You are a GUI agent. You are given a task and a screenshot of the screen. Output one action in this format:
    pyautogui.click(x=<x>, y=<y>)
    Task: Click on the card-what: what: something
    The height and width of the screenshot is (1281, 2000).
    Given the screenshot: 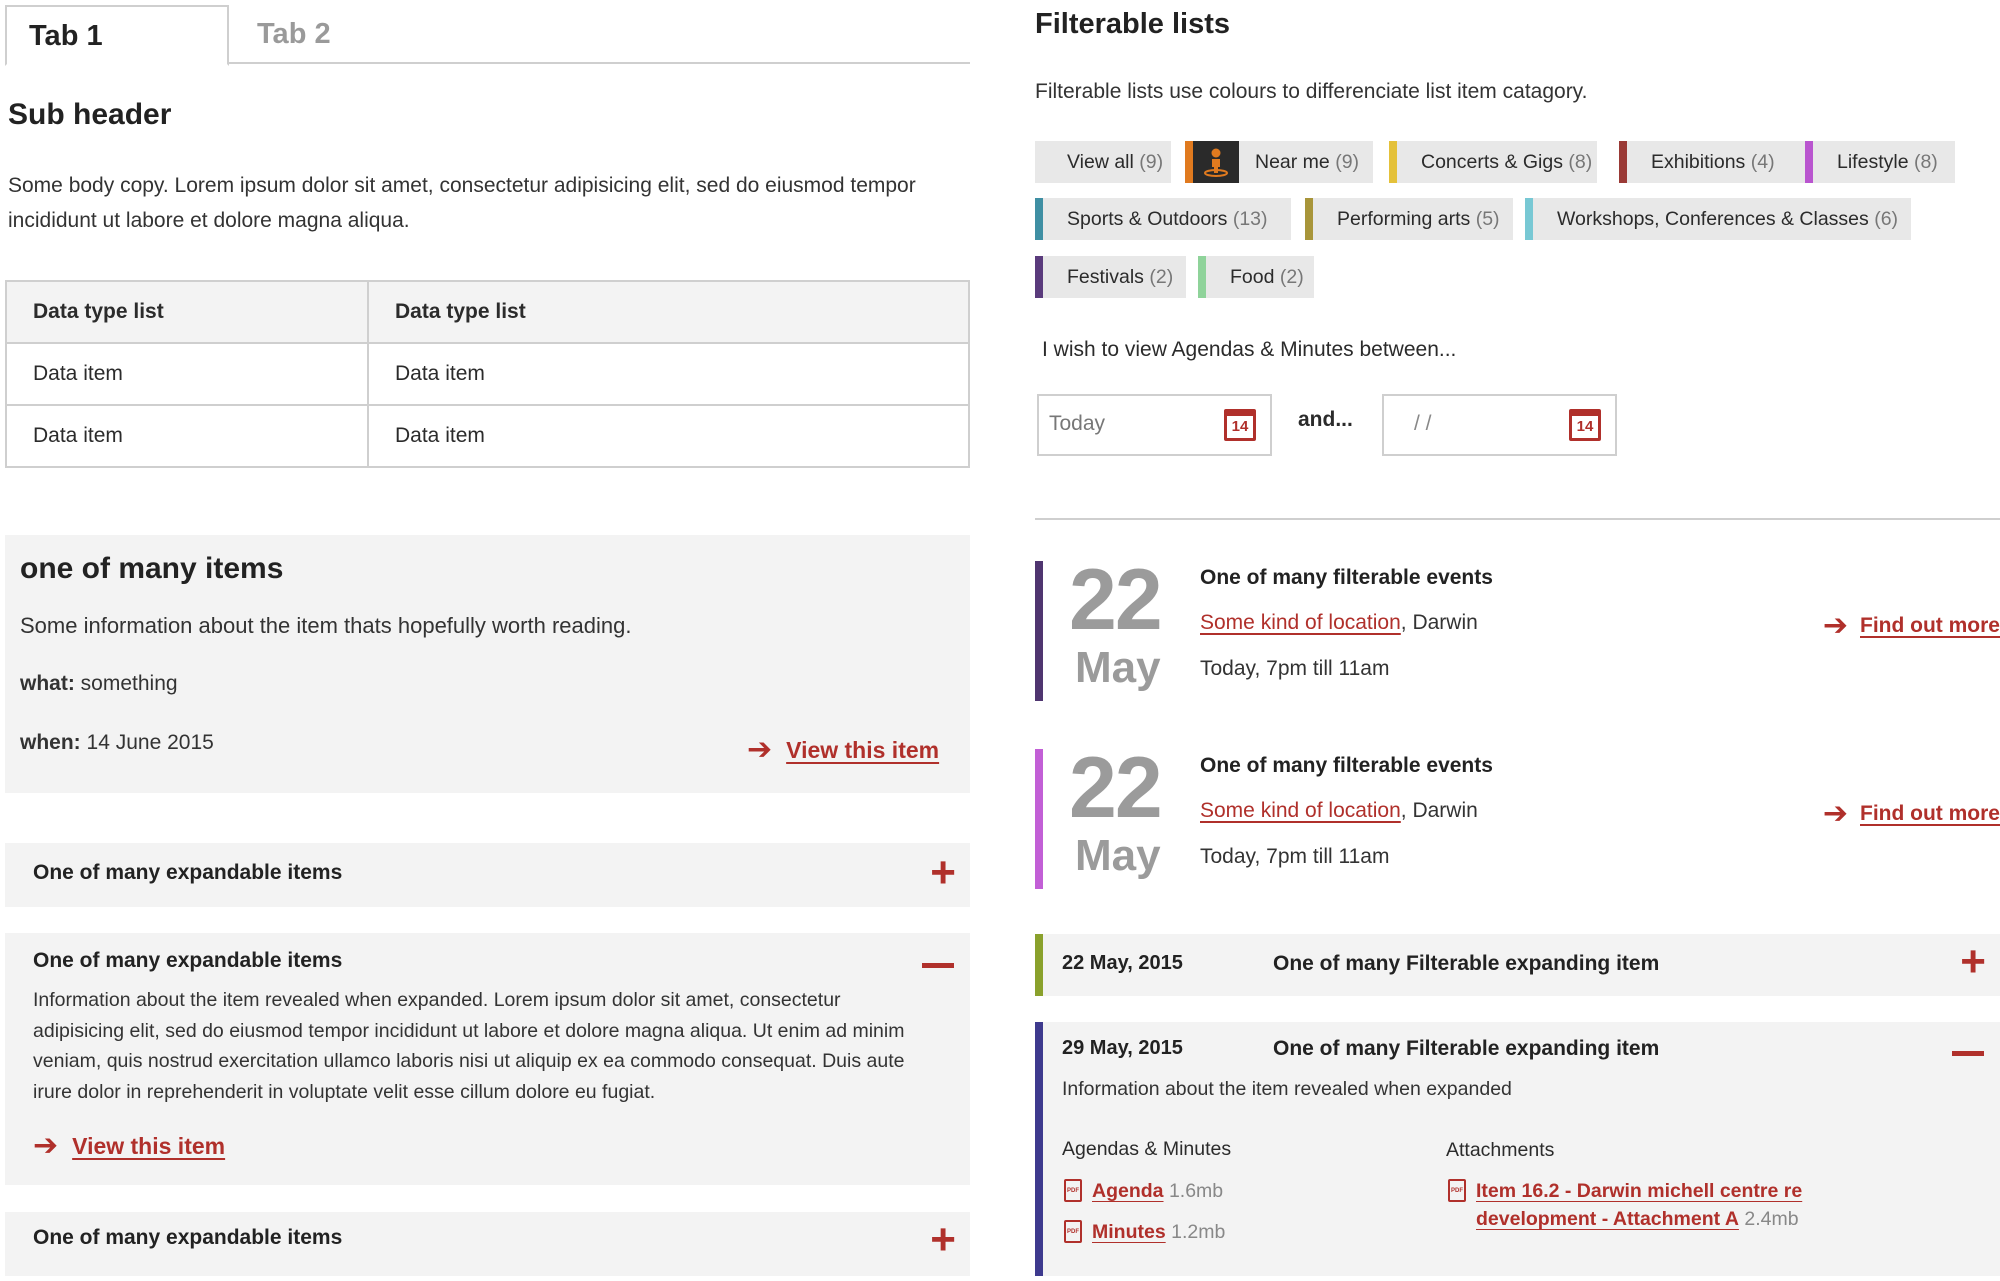 What is the action you would take?
    pyautogui.click(x=99, y=684)
    